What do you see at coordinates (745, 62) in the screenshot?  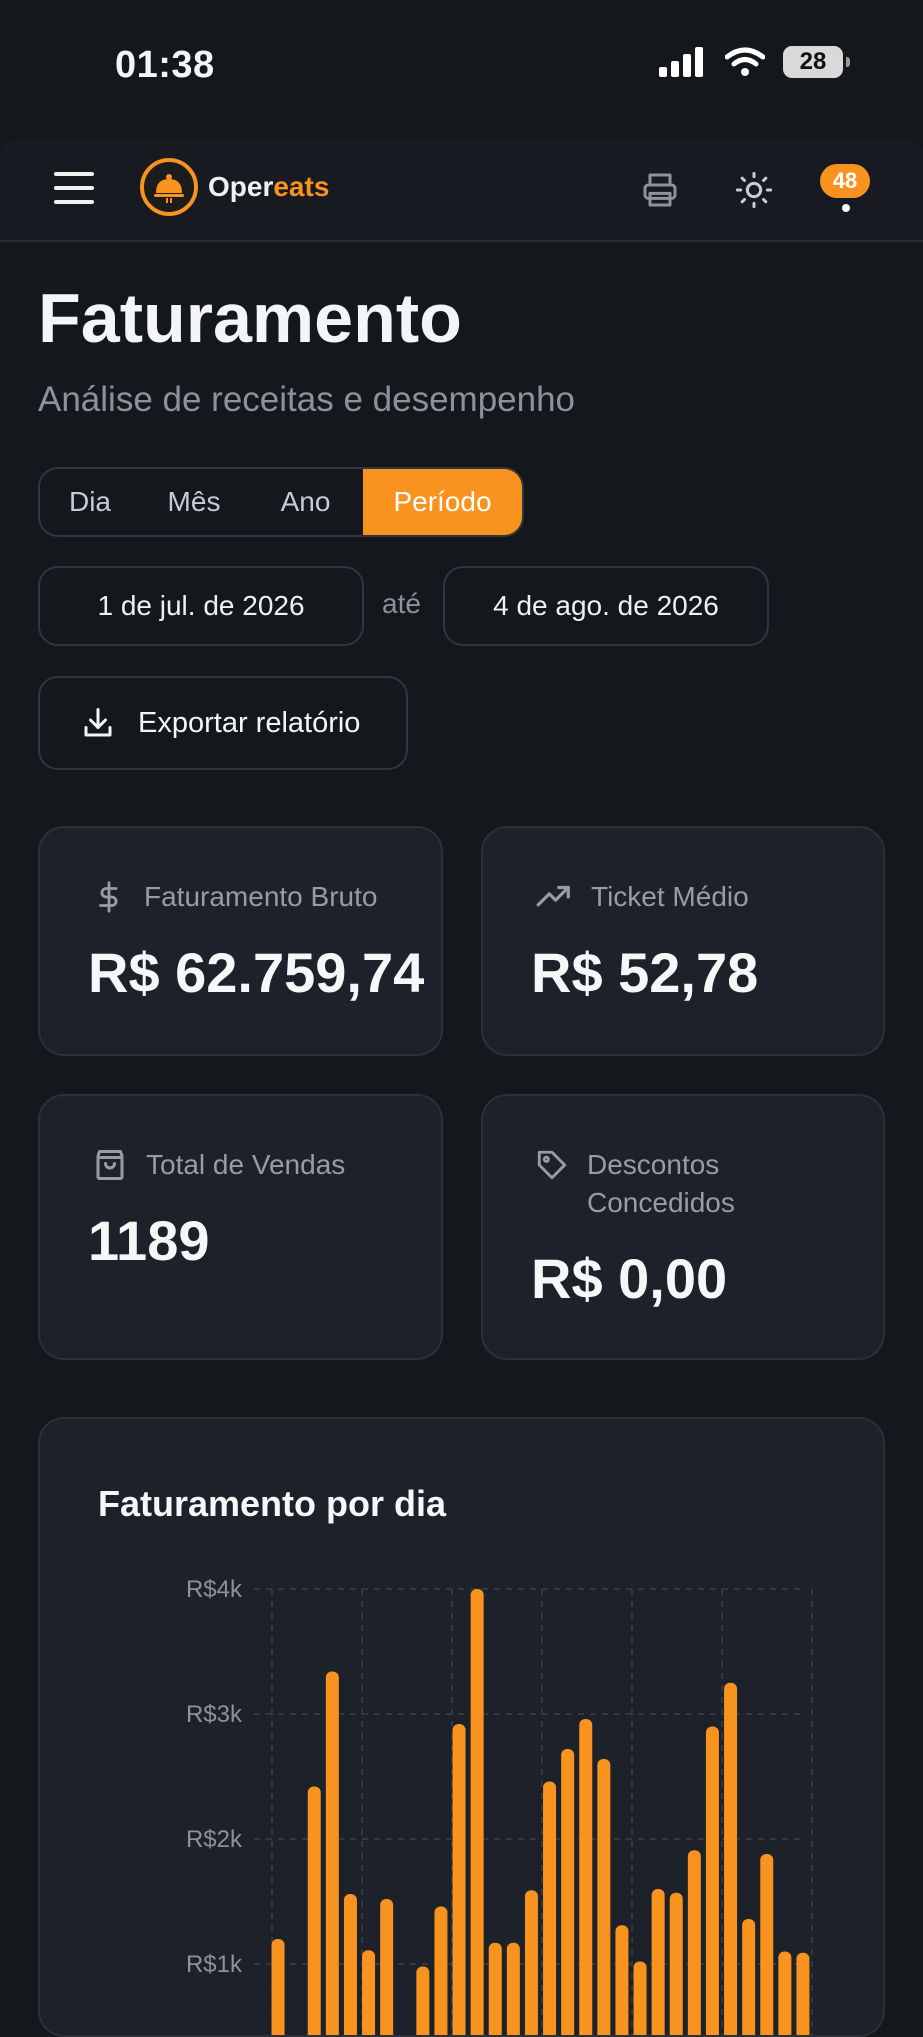 I see `wifi-icon` at bounding box center [745, 62].